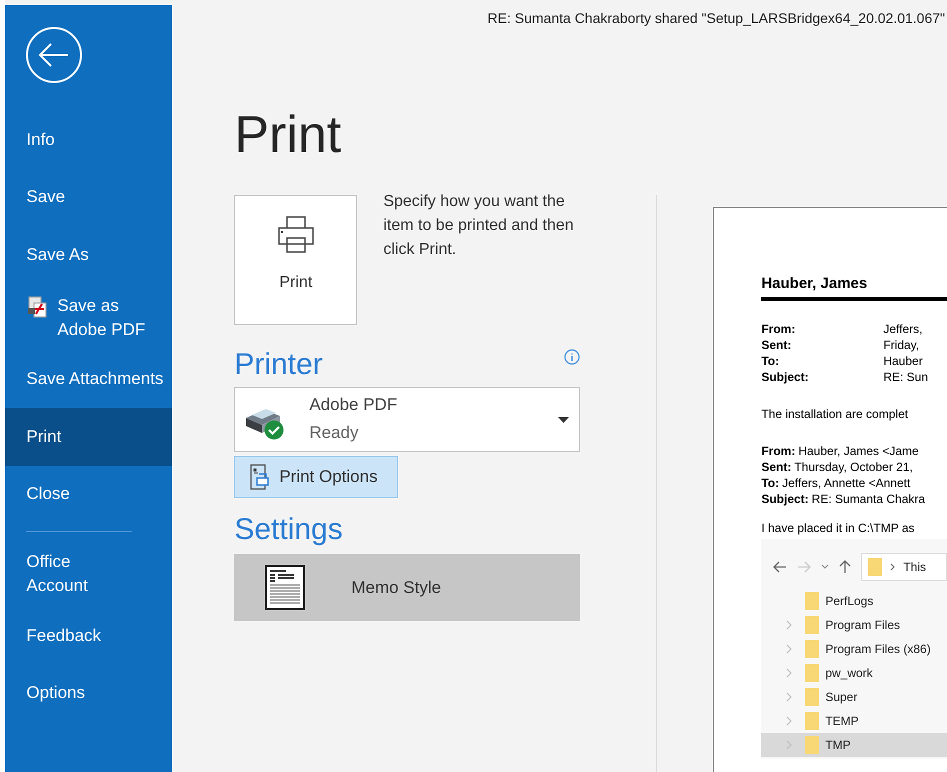  What do you see at coordinates (845, 567) in the screenshot?
I see `up-arrow-icon` at bounding box center [845, 567].